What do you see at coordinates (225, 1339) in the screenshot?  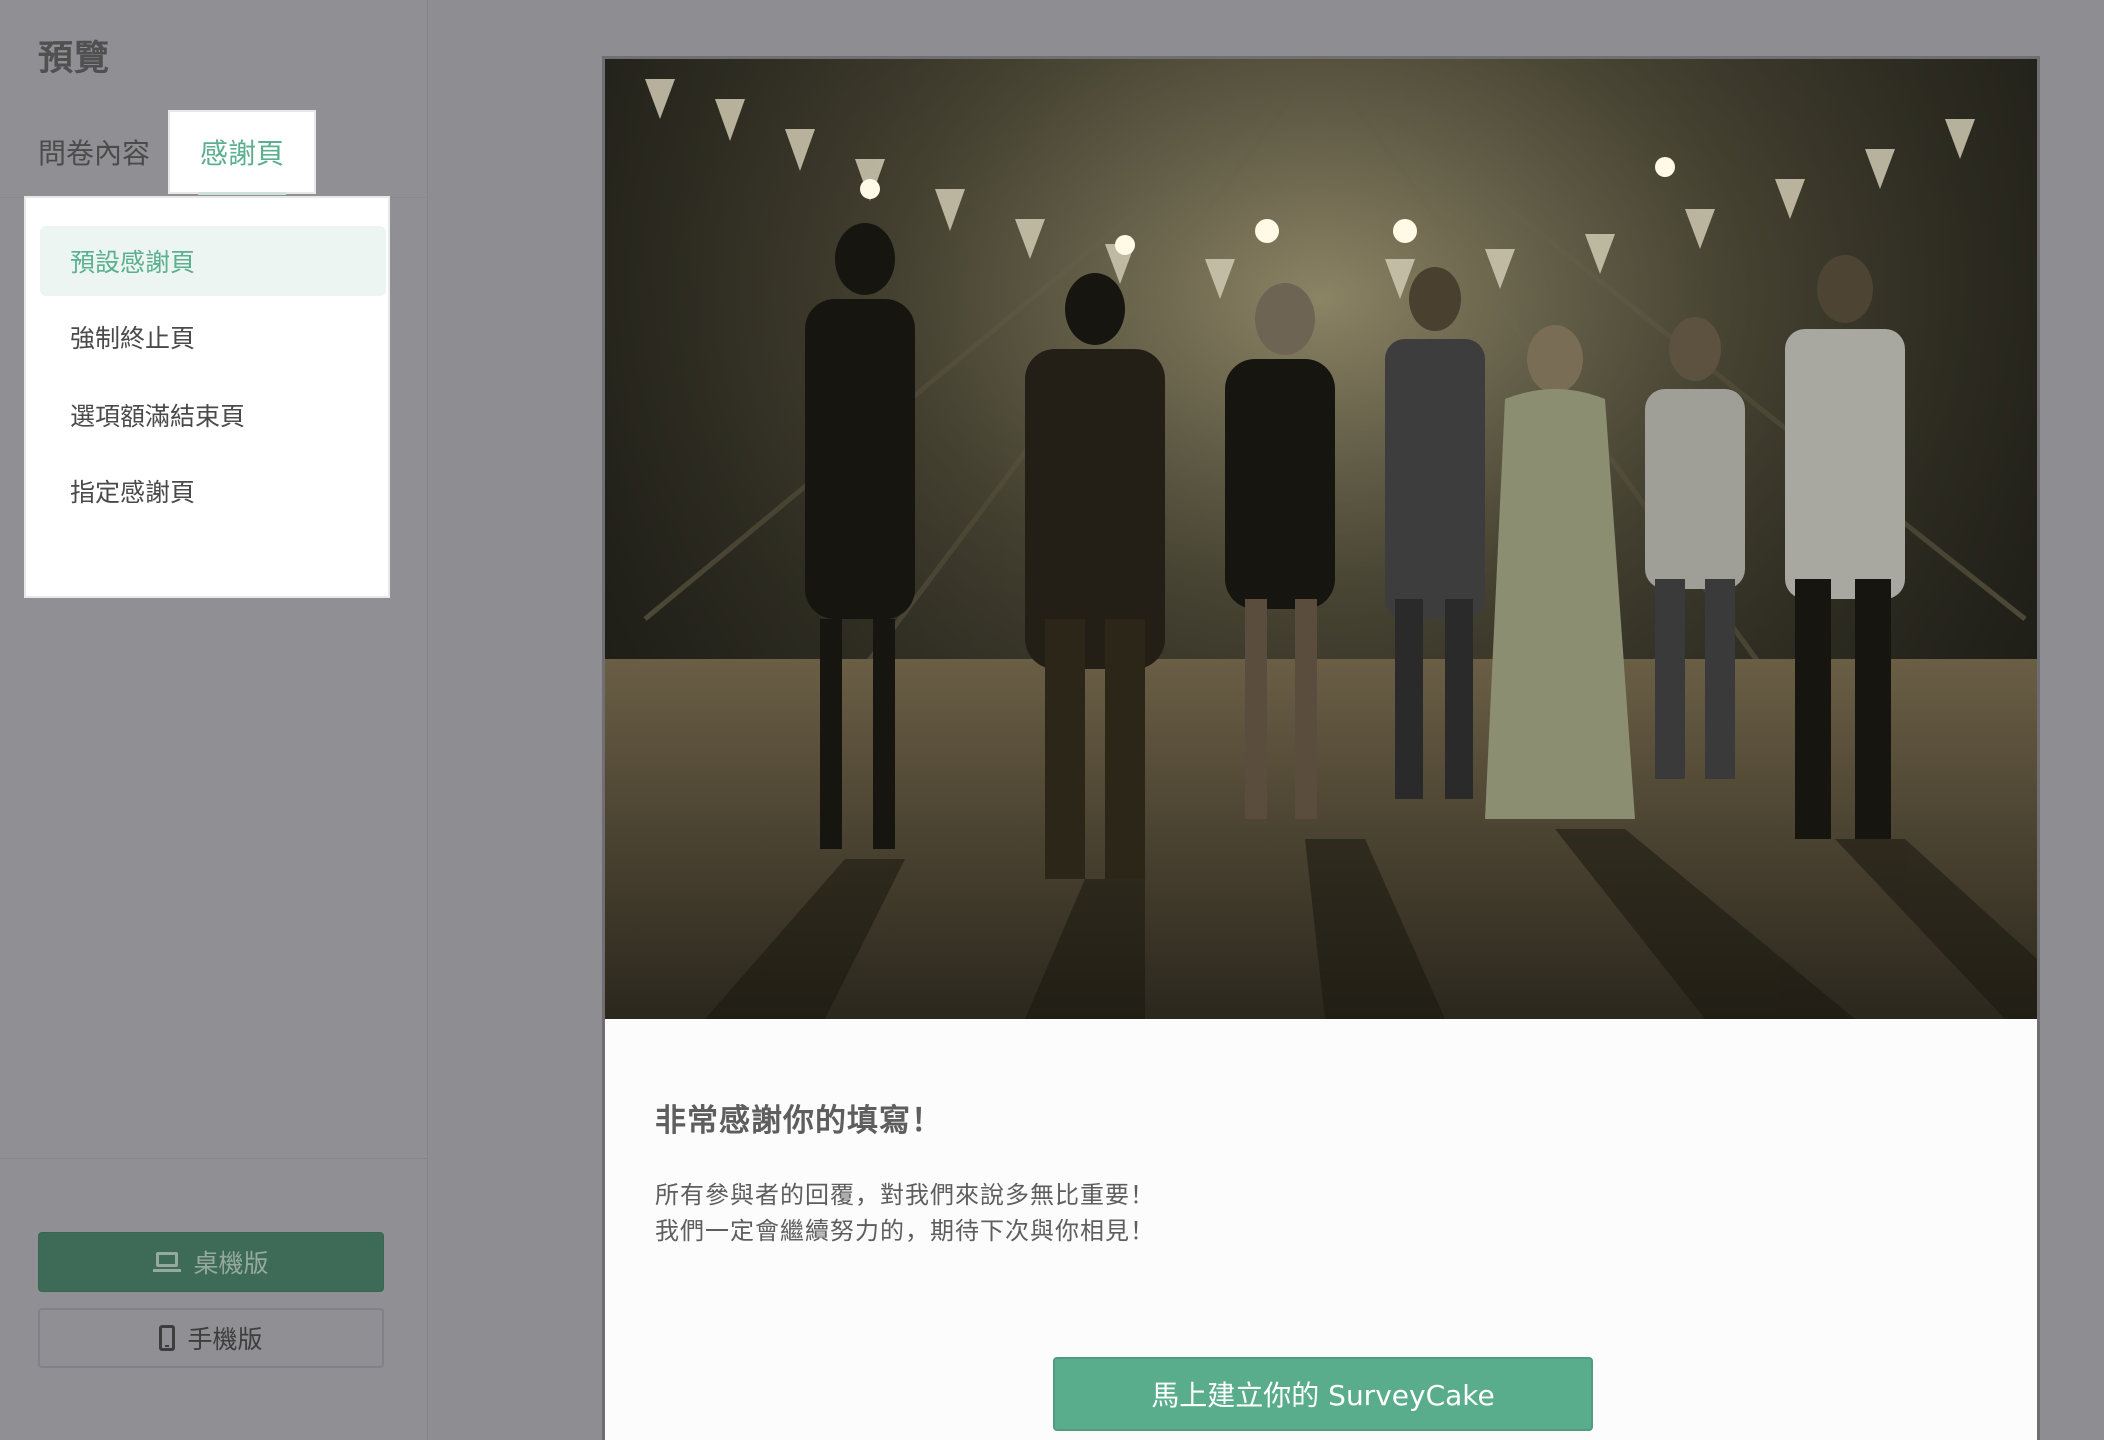 I see `mobile-view-label: 手機版` at bounding box center [225, 1339].